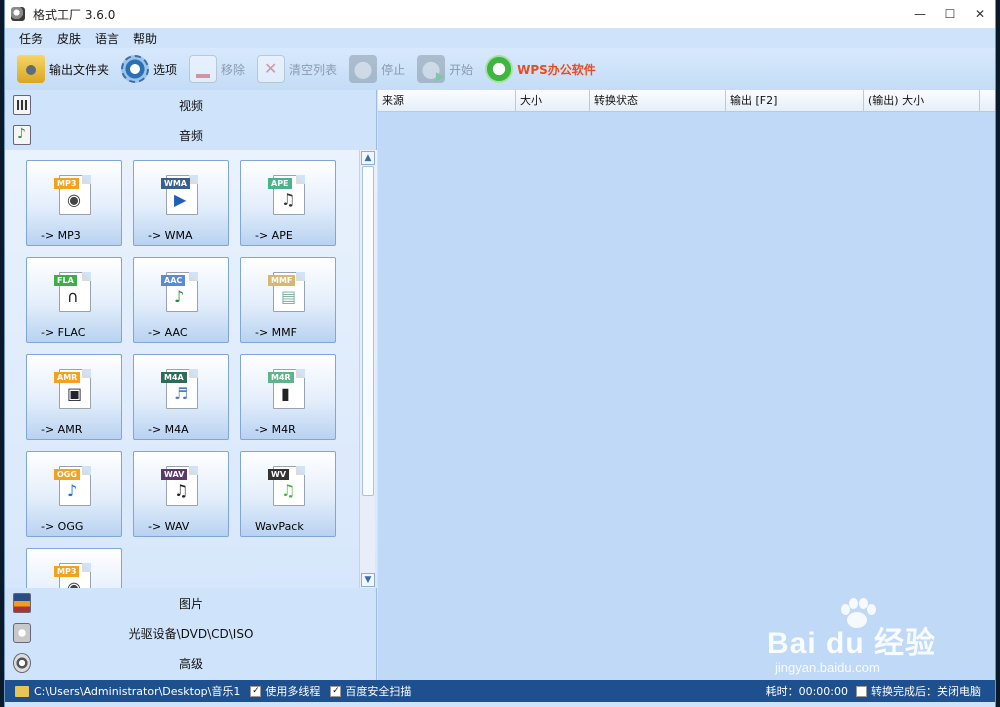  I want to click on start-icon, so click(431, 69).